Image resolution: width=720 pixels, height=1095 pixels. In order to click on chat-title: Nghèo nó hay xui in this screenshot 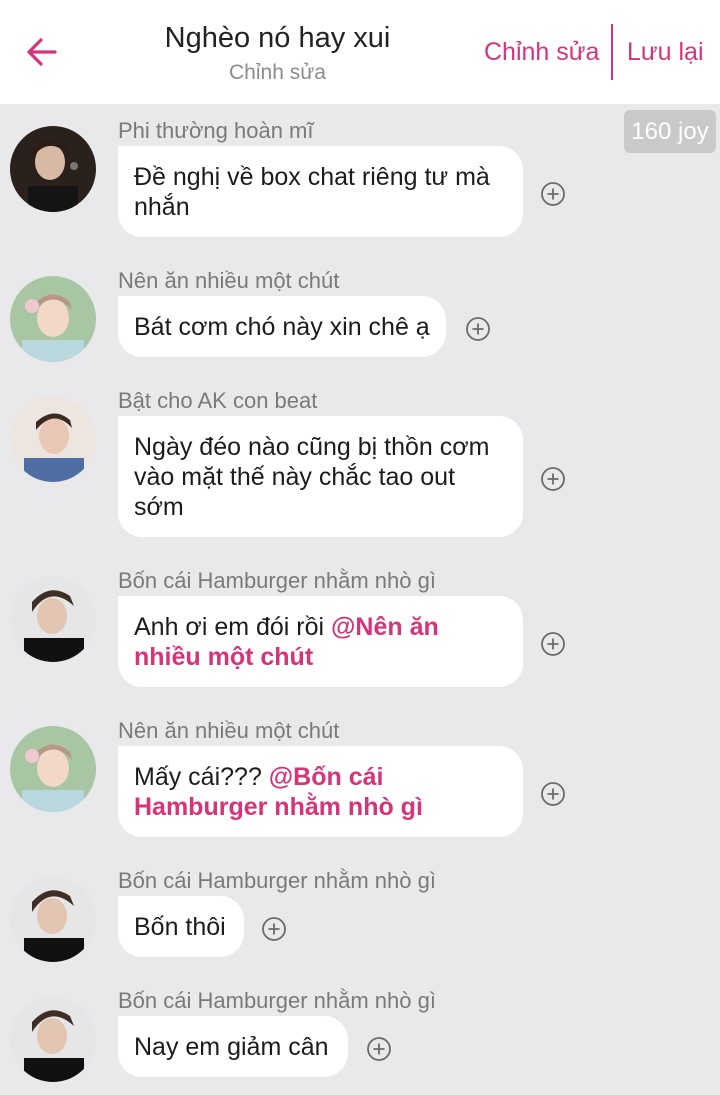, I will do `click(277, 38)`.